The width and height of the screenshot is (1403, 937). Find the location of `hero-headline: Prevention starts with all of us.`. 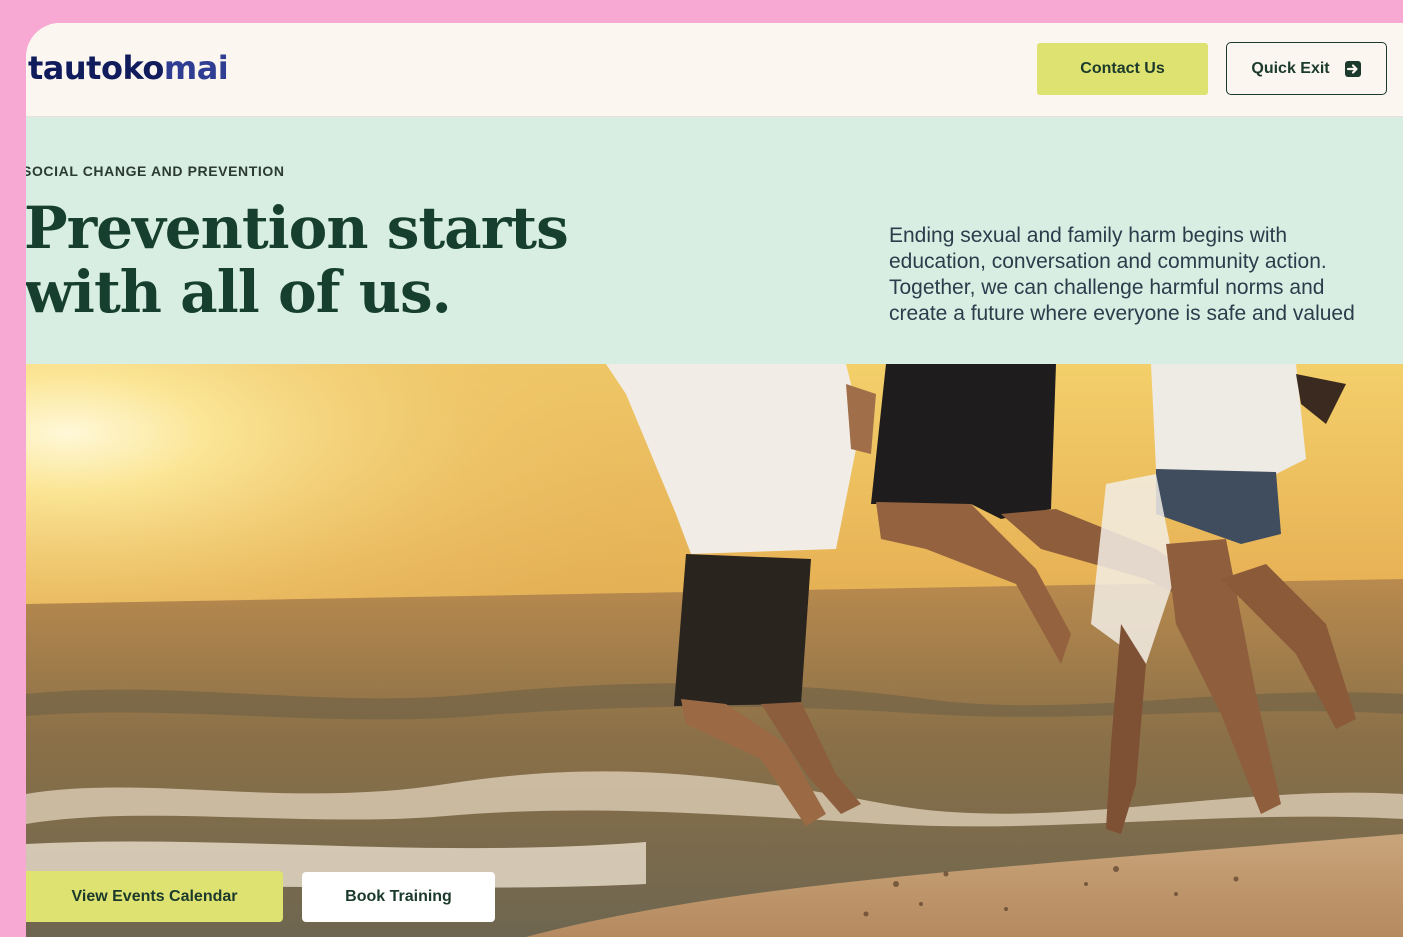

hero-headline: Prevention starts with all of us. is located at coordinates (297, 260).